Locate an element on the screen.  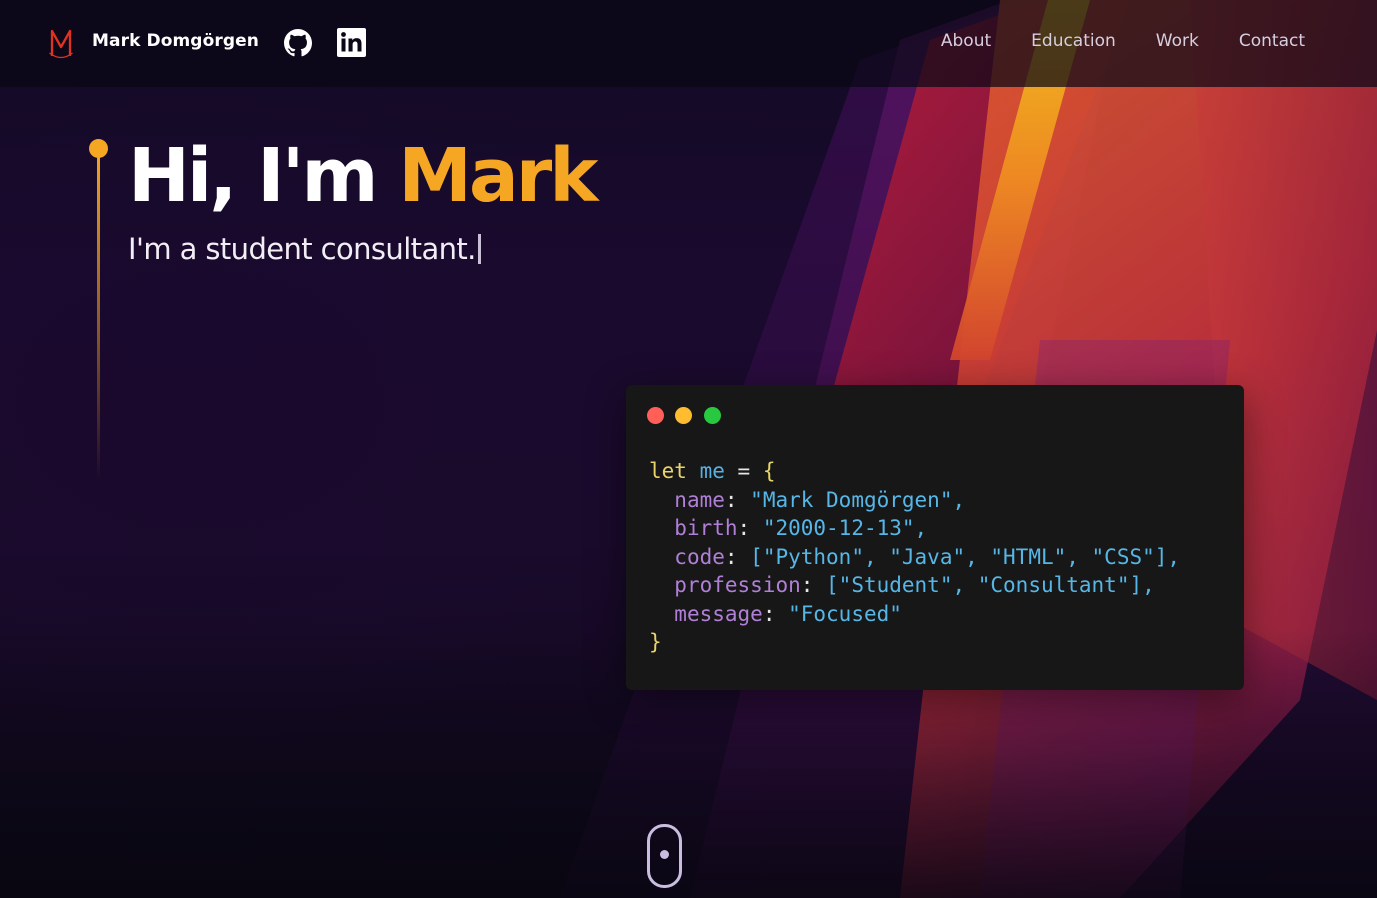
brand-name: Mark Domgörgen is located at coordinates (175, 41).